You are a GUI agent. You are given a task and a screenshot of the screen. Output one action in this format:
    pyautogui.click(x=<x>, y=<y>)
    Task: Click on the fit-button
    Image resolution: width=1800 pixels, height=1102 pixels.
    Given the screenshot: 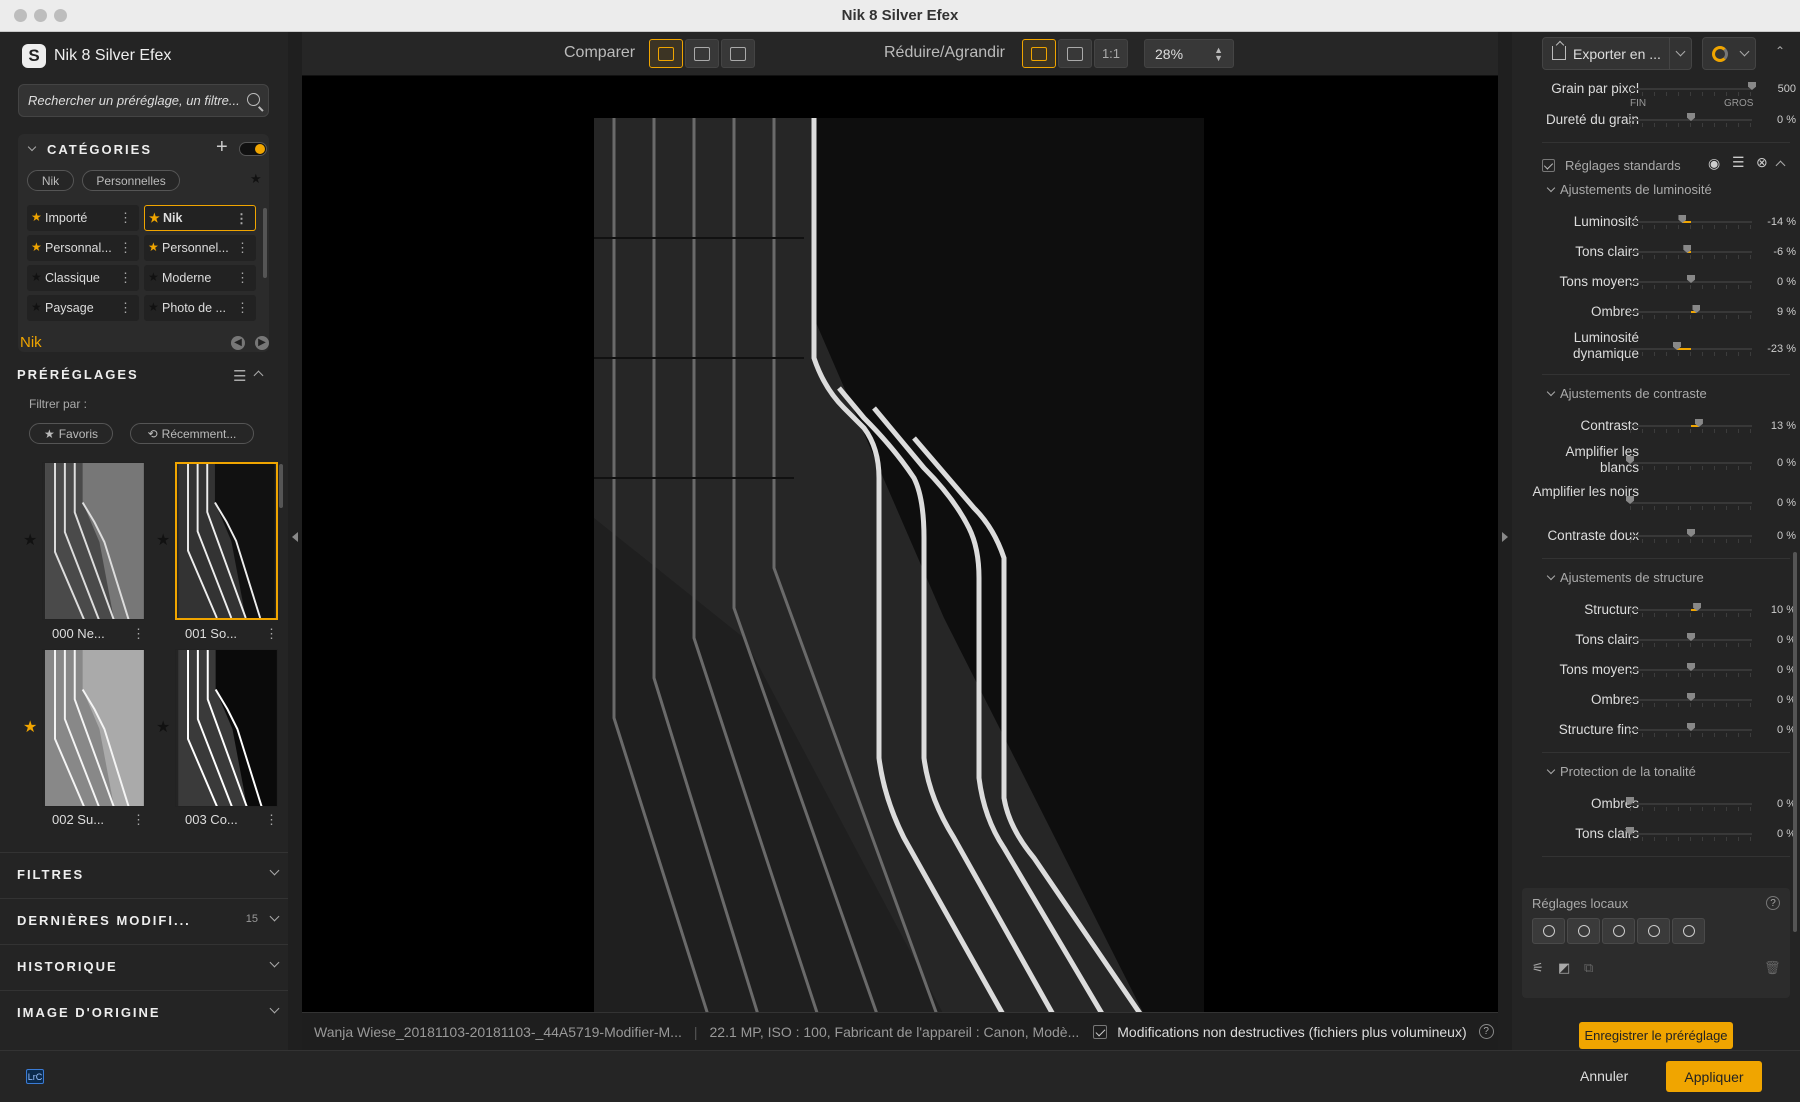 What is the action you would take?
    pyautogui.click(x=1039, y=53)
    